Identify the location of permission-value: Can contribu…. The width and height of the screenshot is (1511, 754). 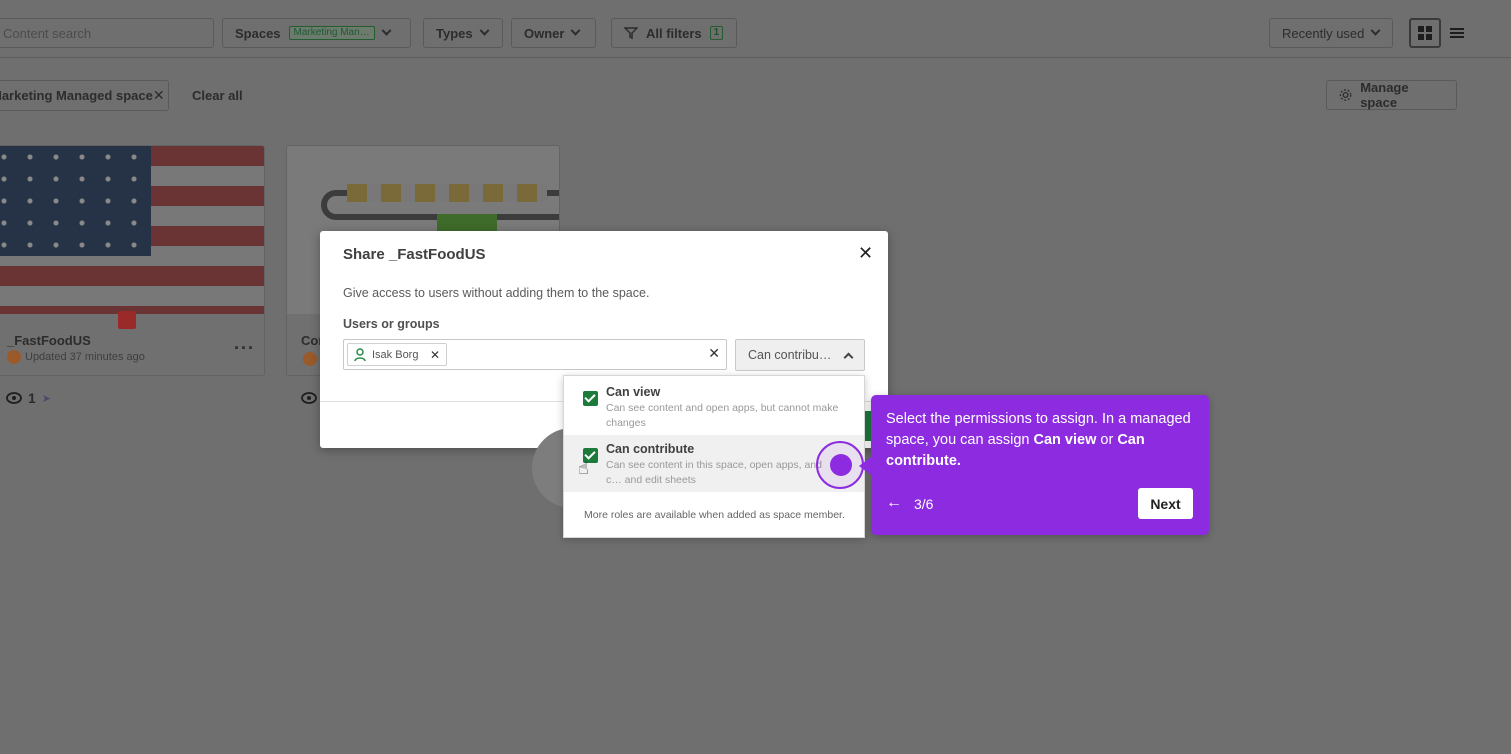
(790, 355).